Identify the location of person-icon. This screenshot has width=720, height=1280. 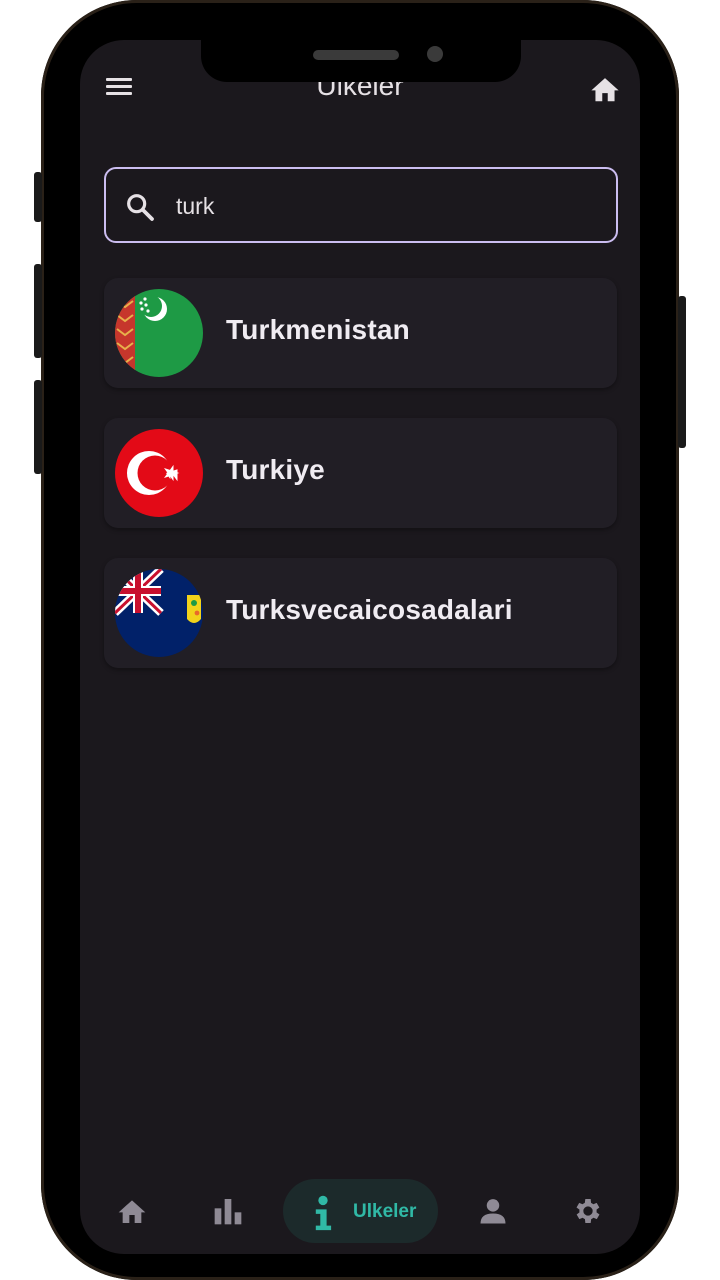
(493, 1211).